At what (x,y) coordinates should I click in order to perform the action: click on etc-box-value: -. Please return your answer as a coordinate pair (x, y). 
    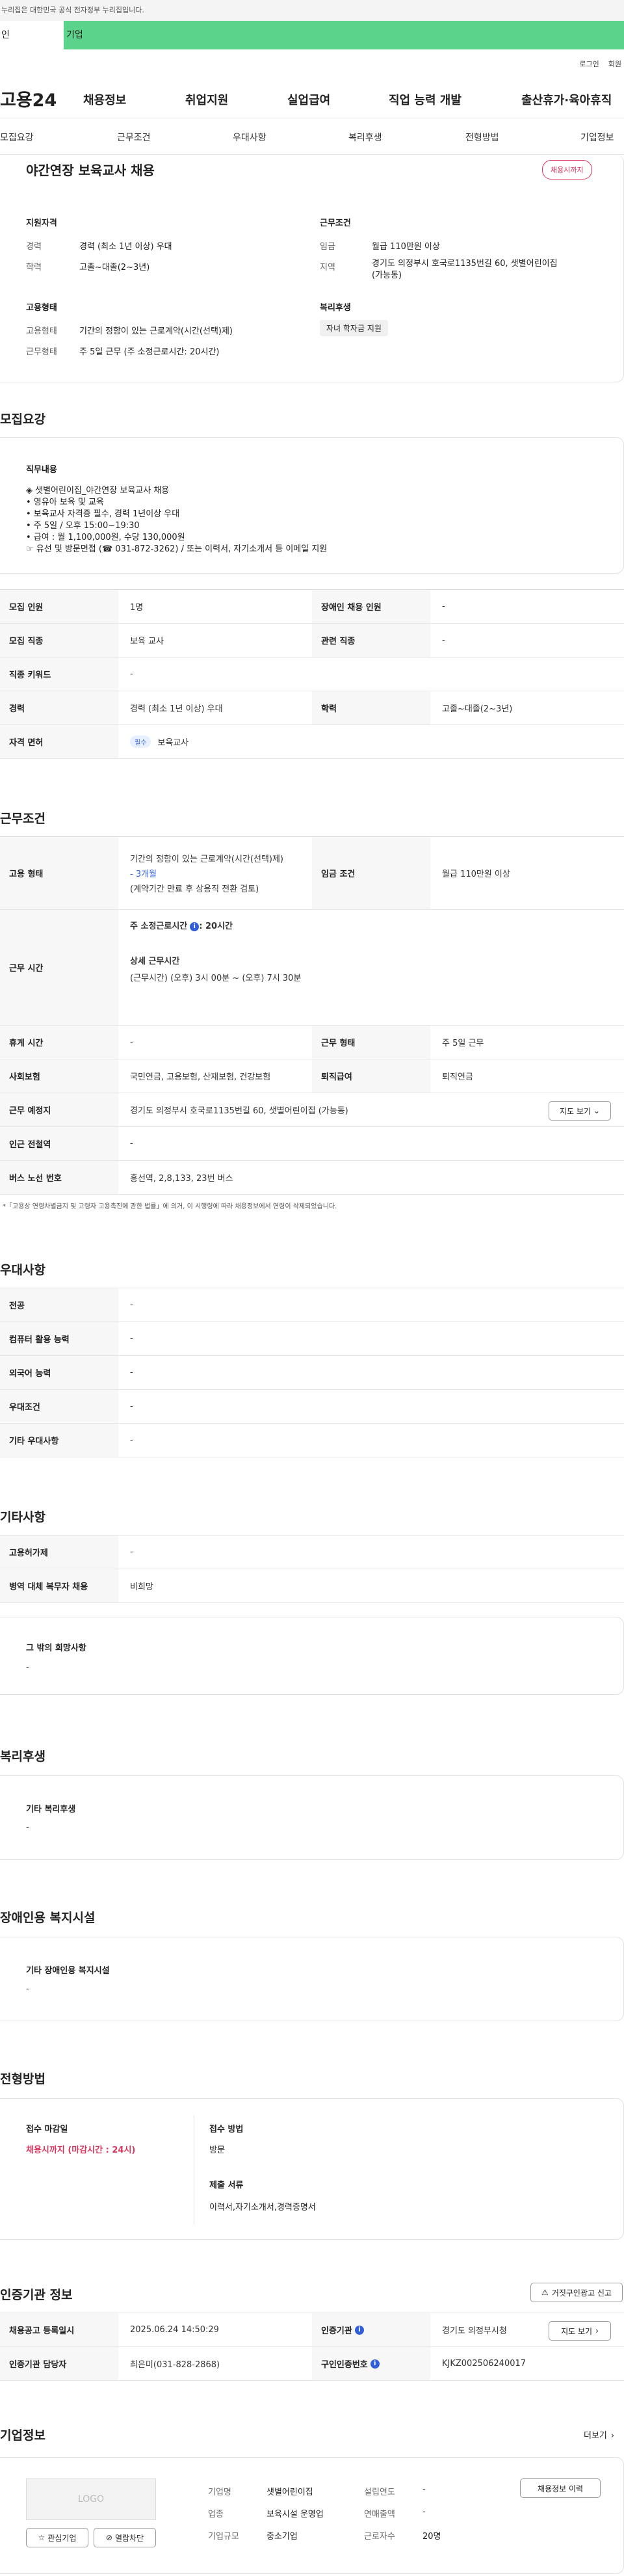
    Looking at the image, I should click on (27, 1668).